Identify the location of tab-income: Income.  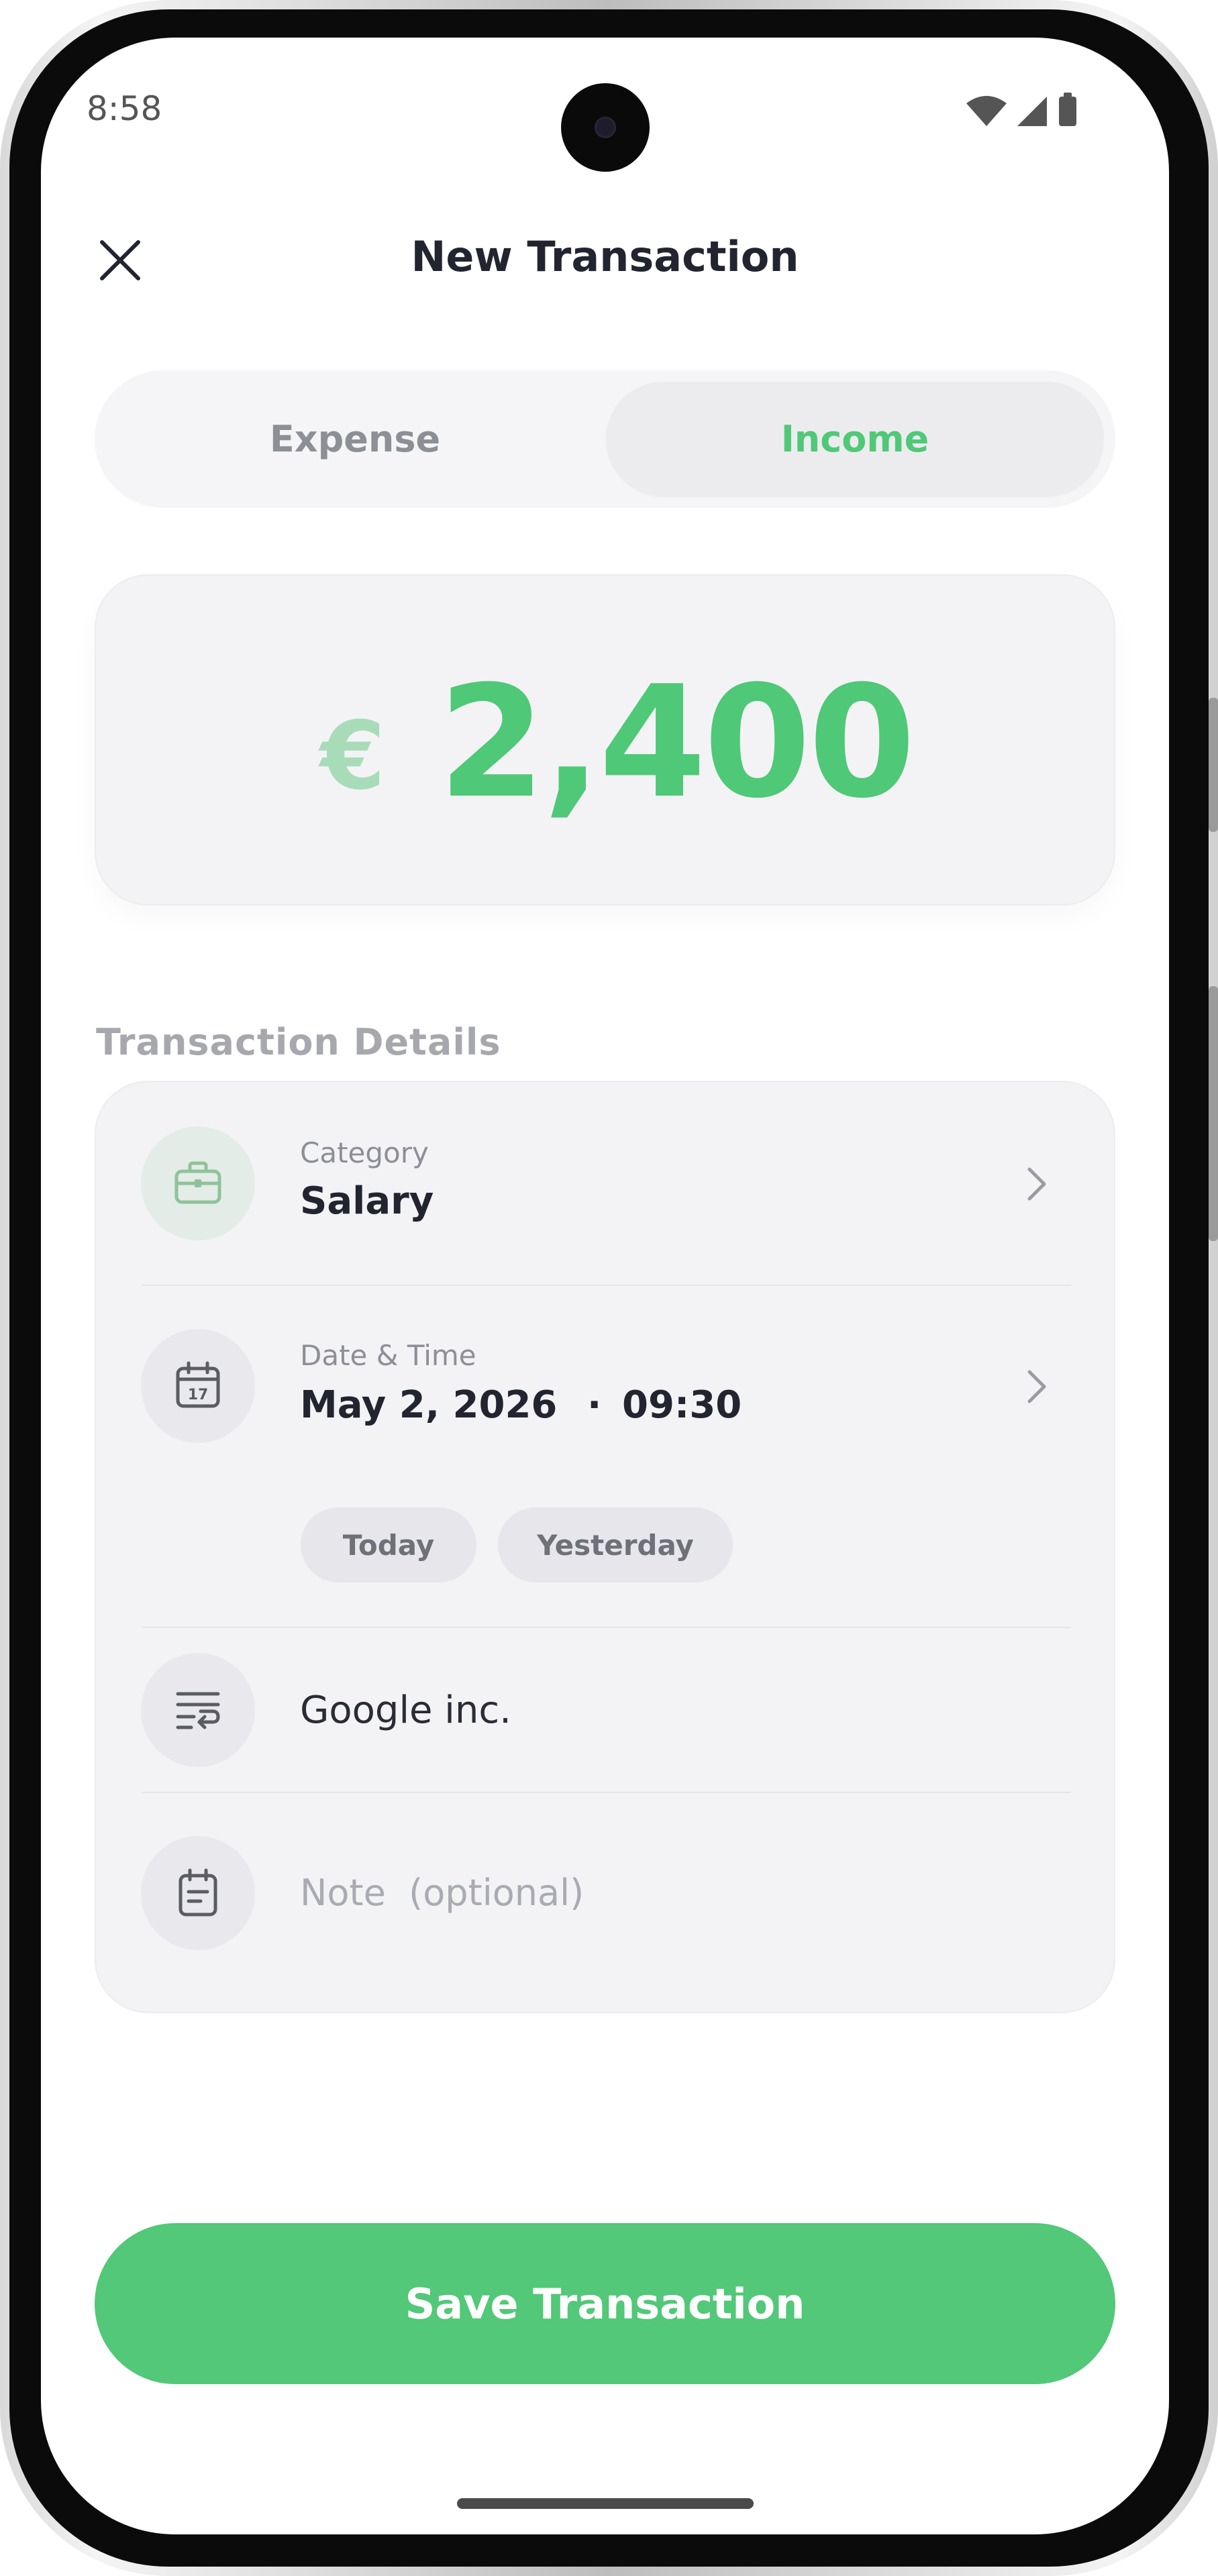
(855, 439).